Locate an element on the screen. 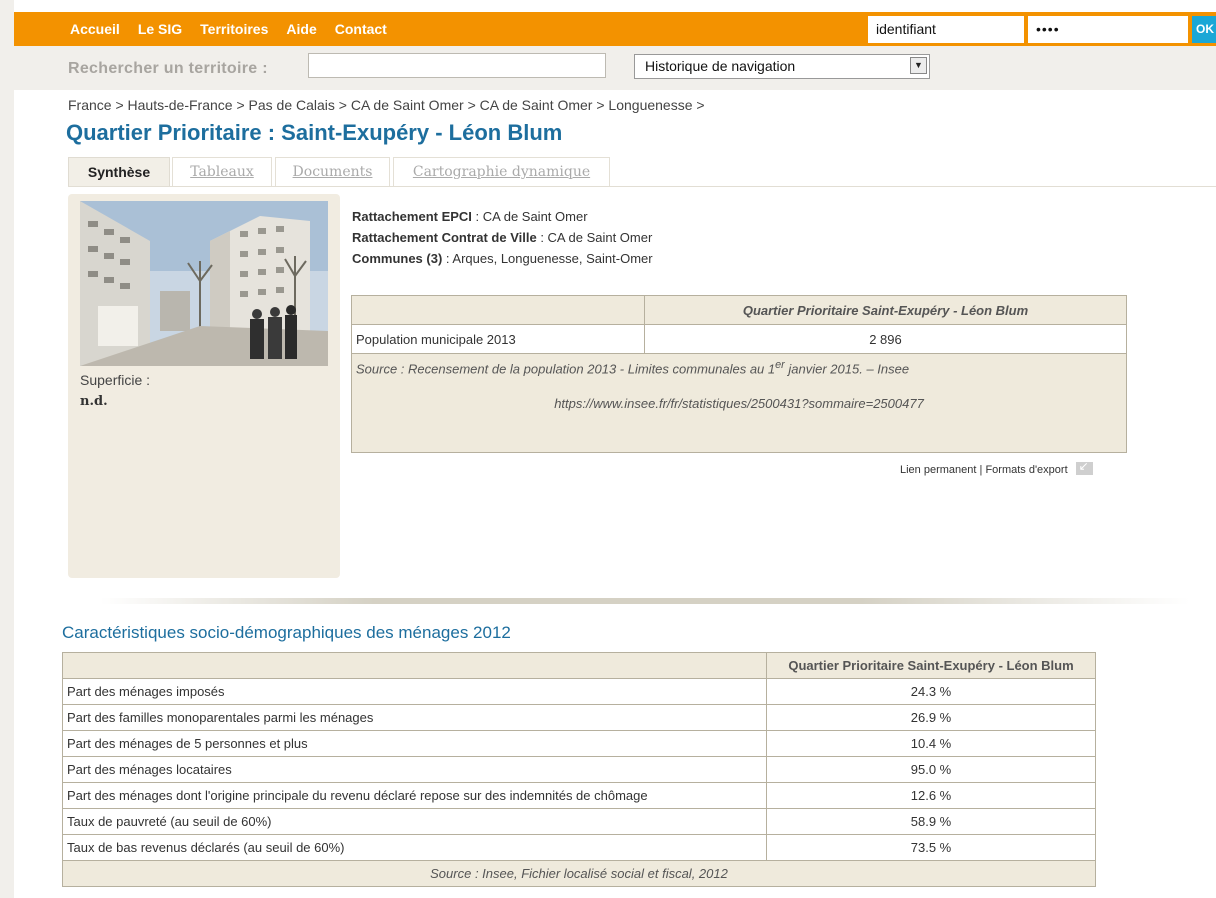 The image size is (1216, 898). superficie-value: n.d. is located at coordinates (94, 401).